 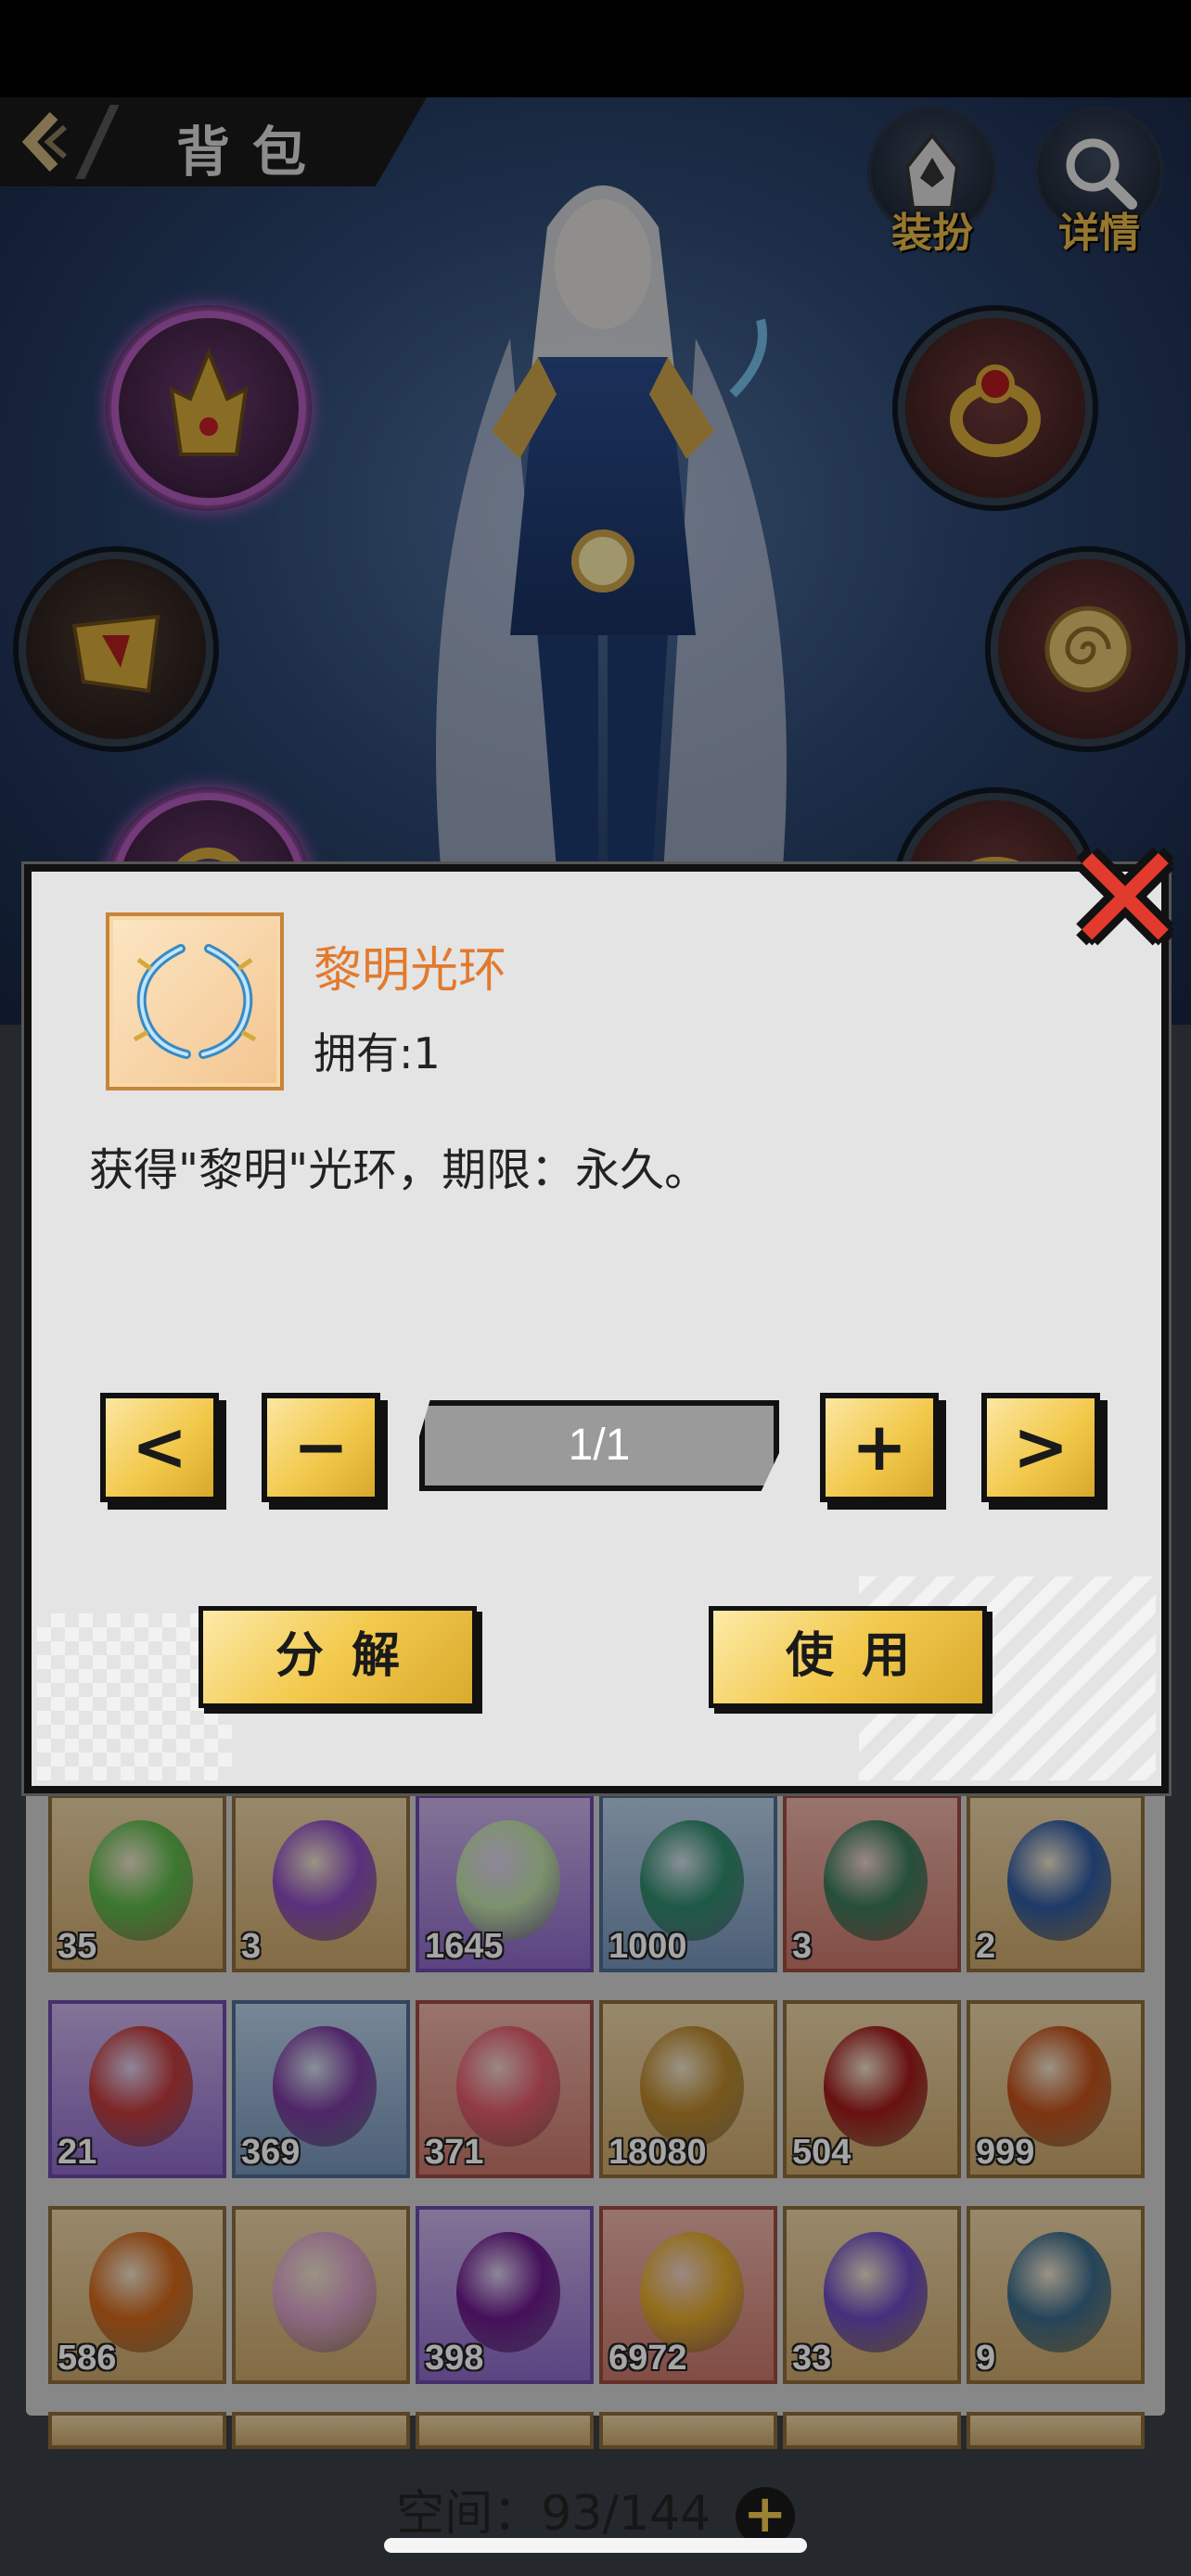 What do you see at coordinates (848, 1657) in the screenshot?
I see `use-button: 使用` at bounding box center [848, 1657].